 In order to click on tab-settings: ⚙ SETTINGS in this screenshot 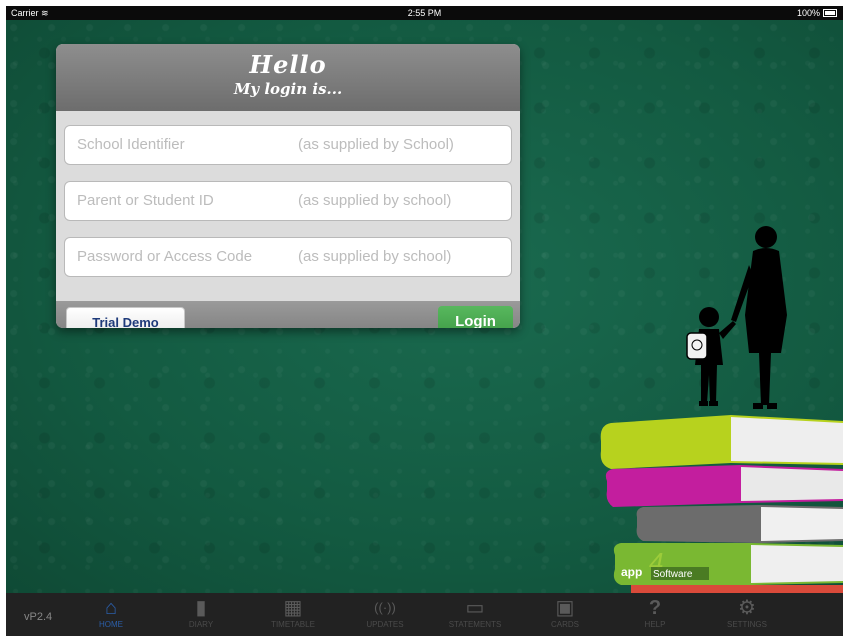, I will do `click(747, 612)`.